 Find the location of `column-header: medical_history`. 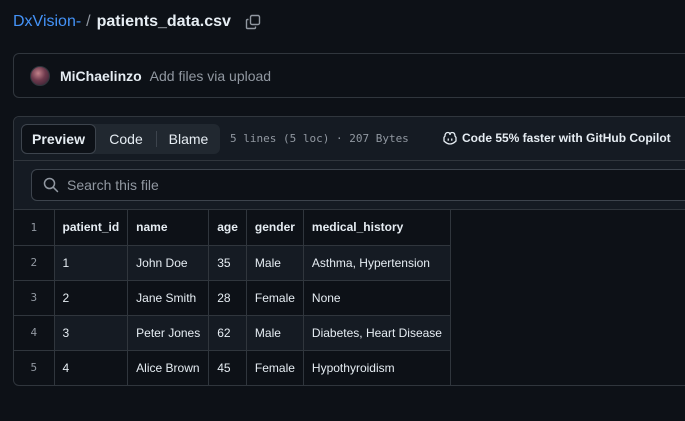

column-header: medical_history is located at coordinates (376, 228).